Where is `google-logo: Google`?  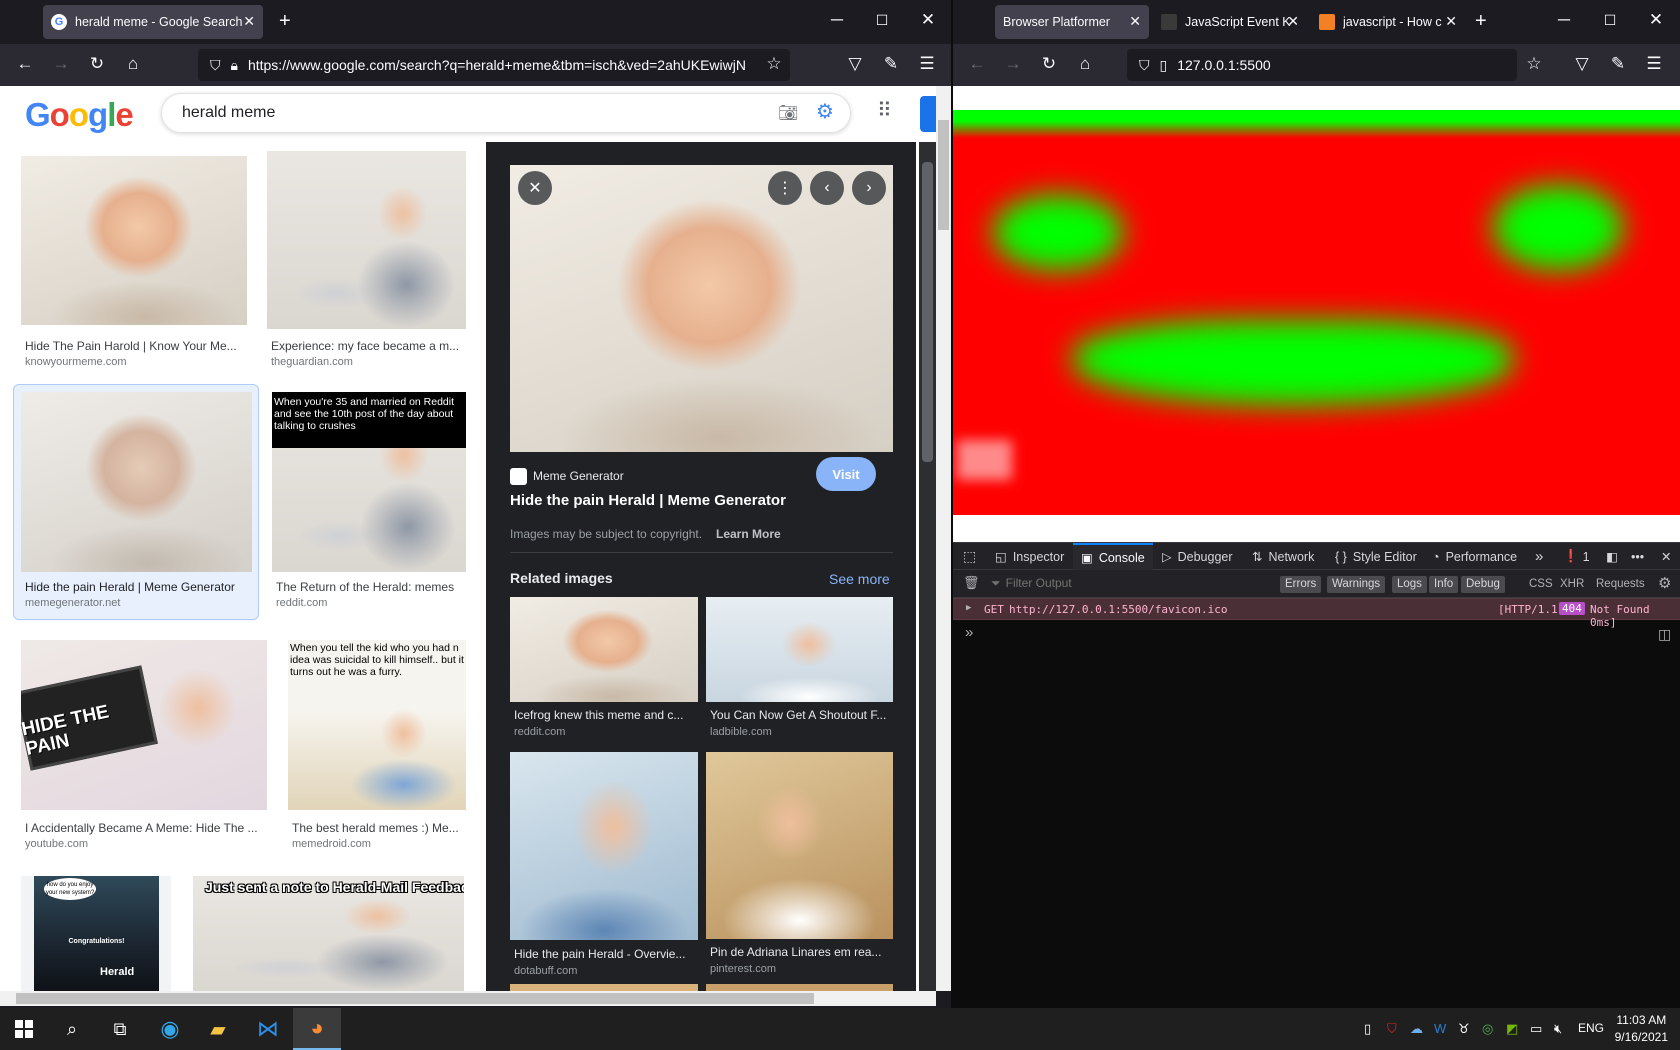
google-logo: Google is located at coordinates (79, 115).